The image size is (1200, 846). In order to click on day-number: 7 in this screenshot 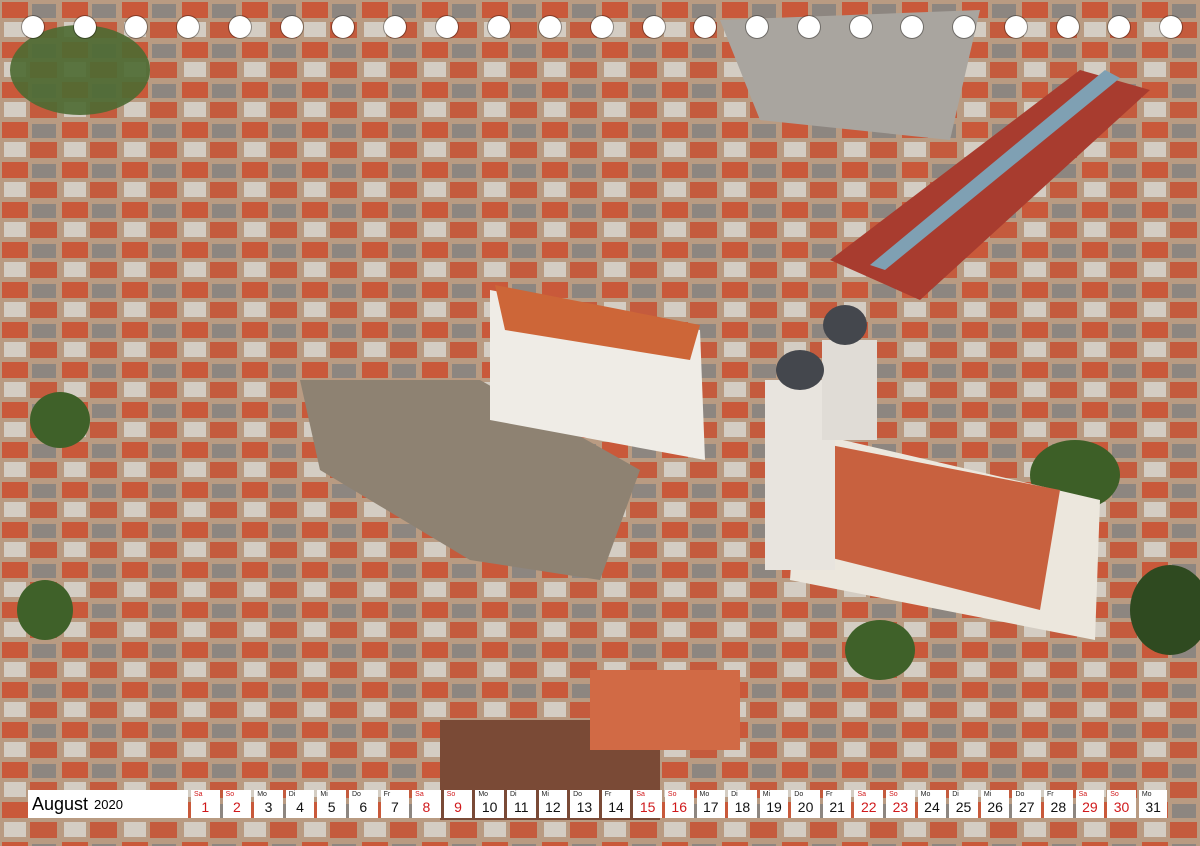, I will do `click(394, 807)`.